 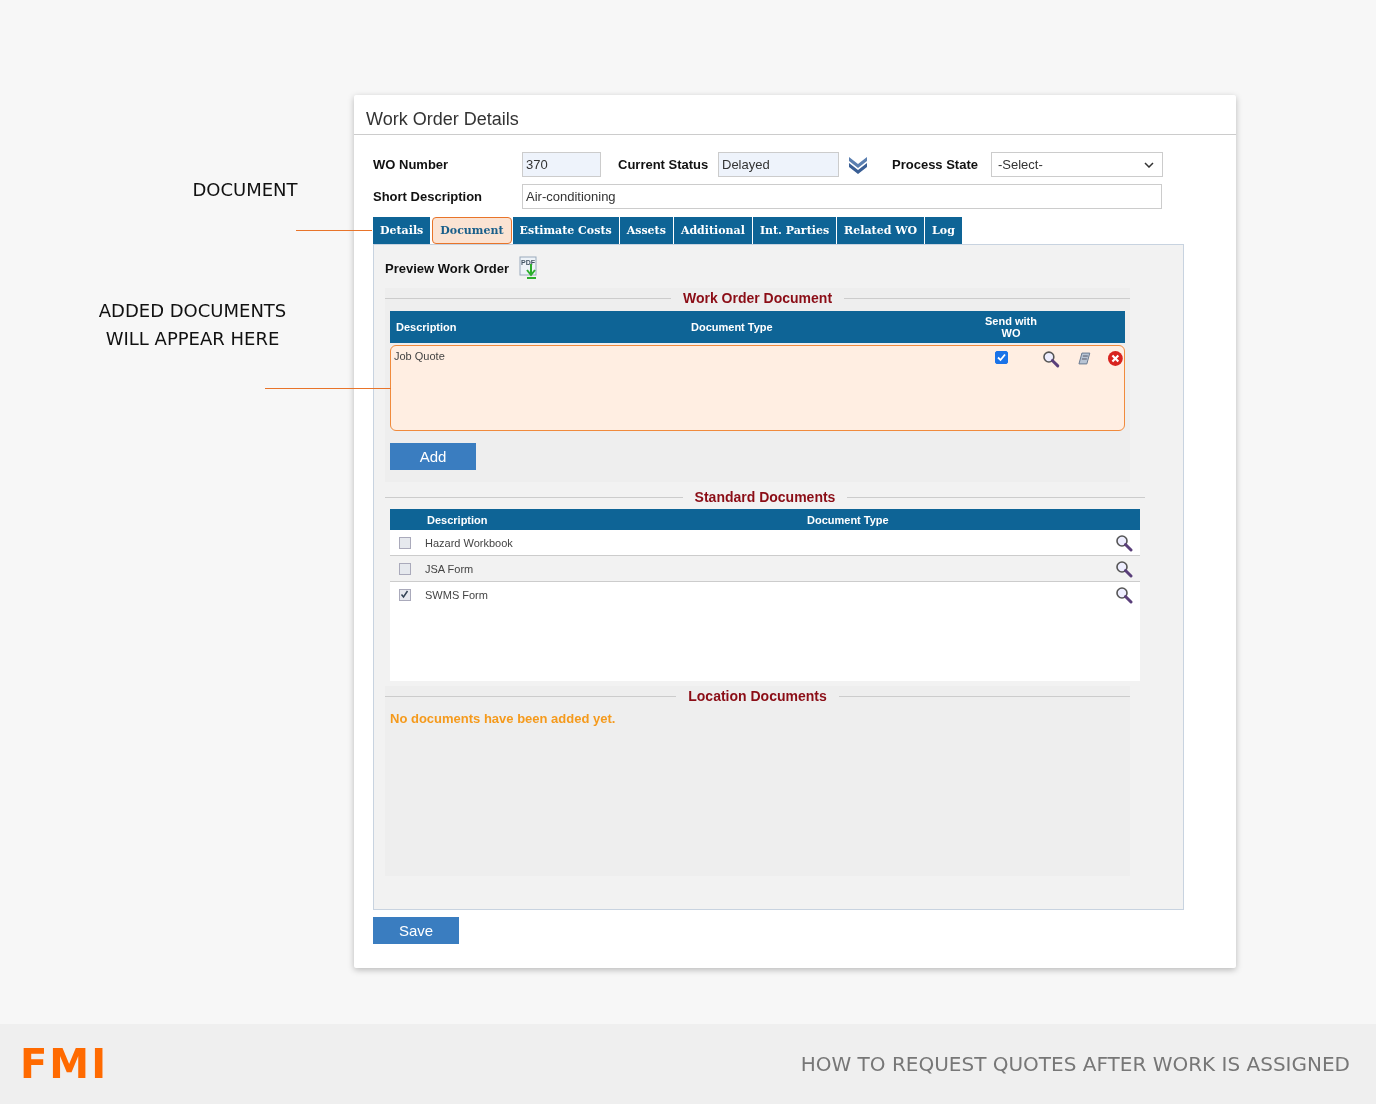 I want to click on current-status-field: Delayed, so click(x=778, y=164).